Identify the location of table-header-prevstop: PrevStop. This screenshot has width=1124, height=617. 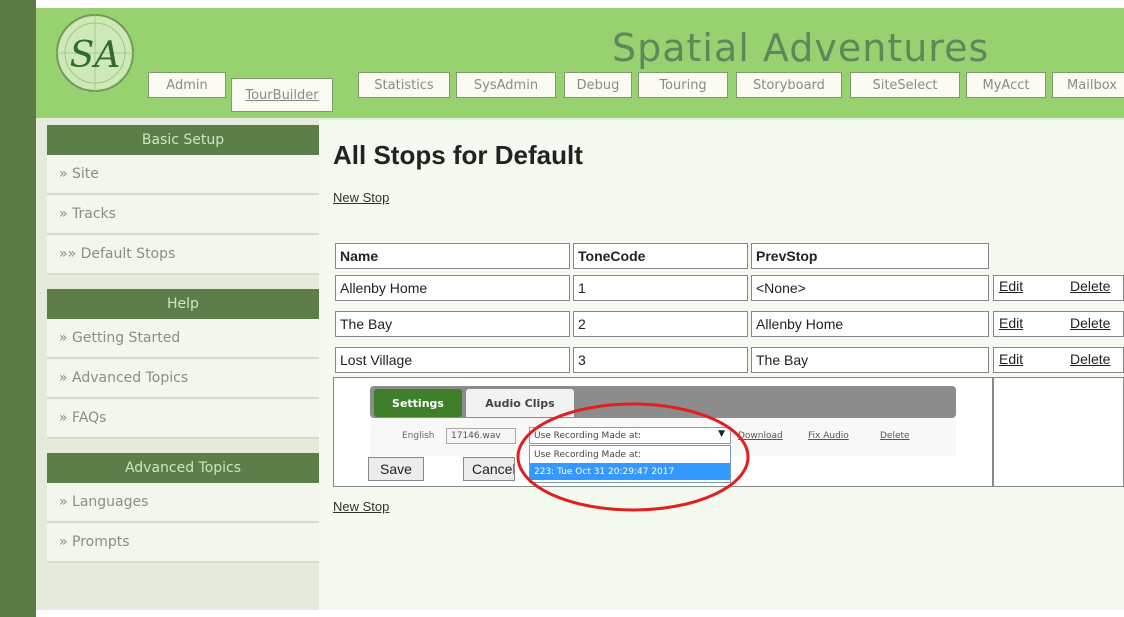
(870, 256).